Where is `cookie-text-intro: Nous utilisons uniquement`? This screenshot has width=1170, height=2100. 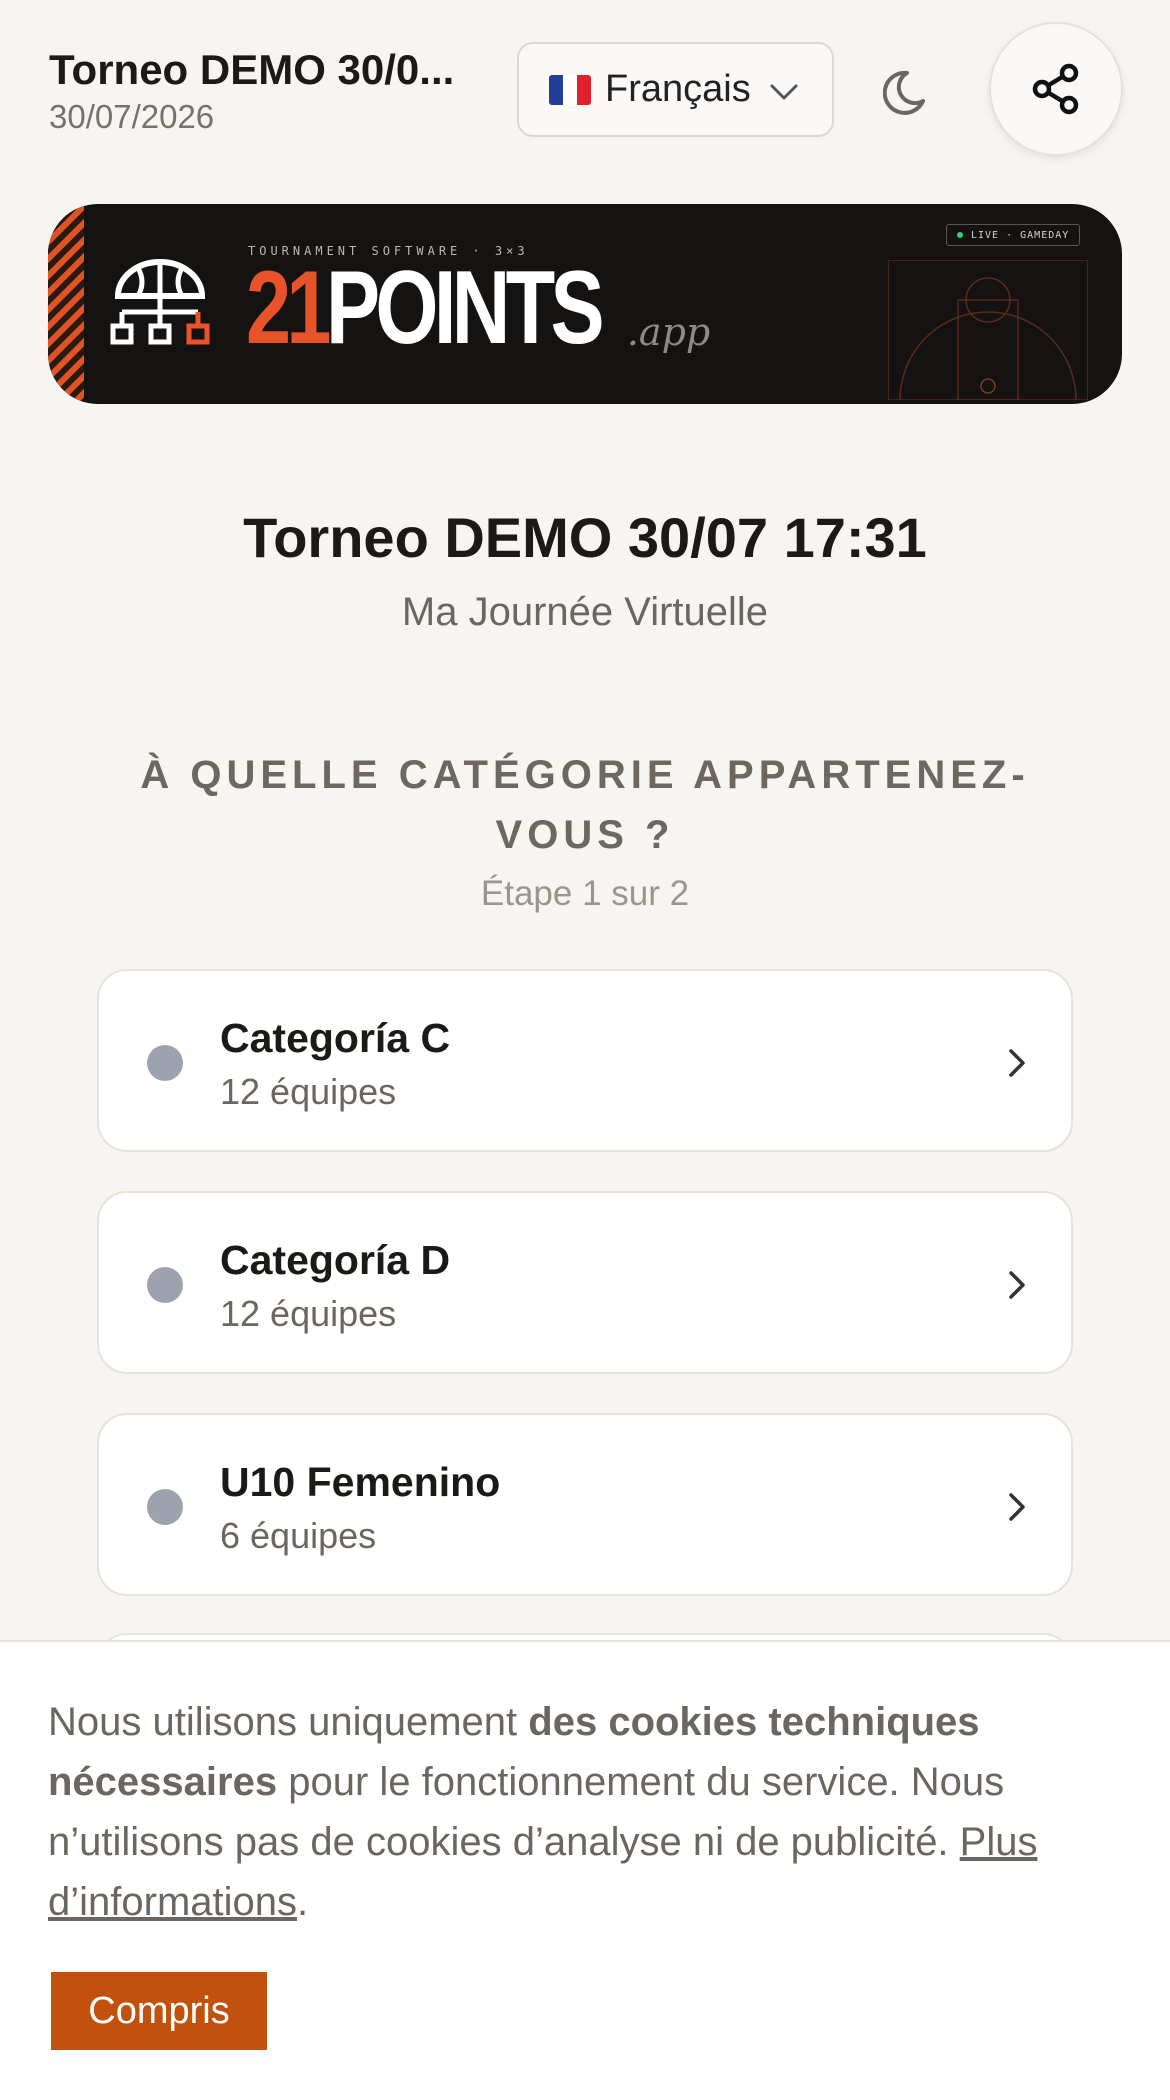
cookie-text-intro: Nous utilisons uniquement is located at coordinates (288, 1722).